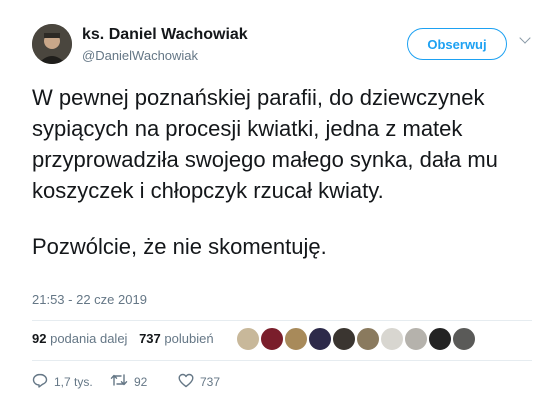 The image size is (559, 406). I want to click on timestamp: 21:53 - 22 cze 2019, so click(89, 299).